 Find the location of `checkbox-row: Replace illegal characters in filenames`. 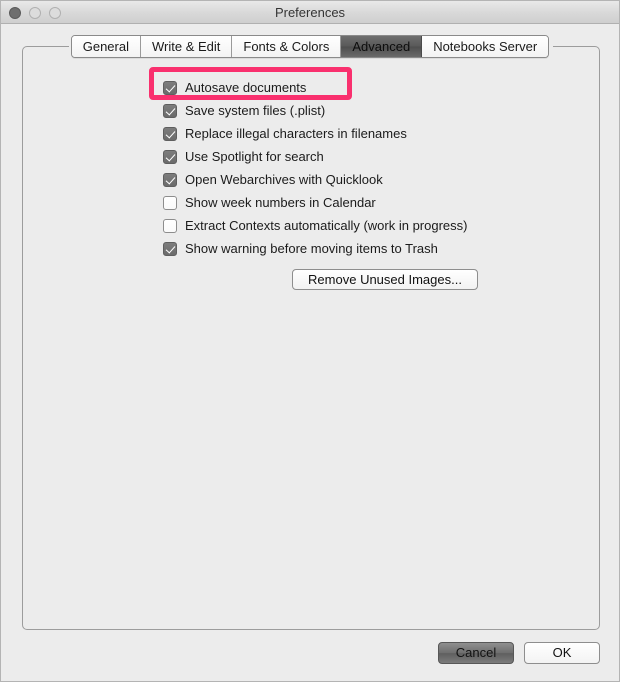

checkbox-row: Replace illegal characters in filenames is located at coordinates (315, 133).